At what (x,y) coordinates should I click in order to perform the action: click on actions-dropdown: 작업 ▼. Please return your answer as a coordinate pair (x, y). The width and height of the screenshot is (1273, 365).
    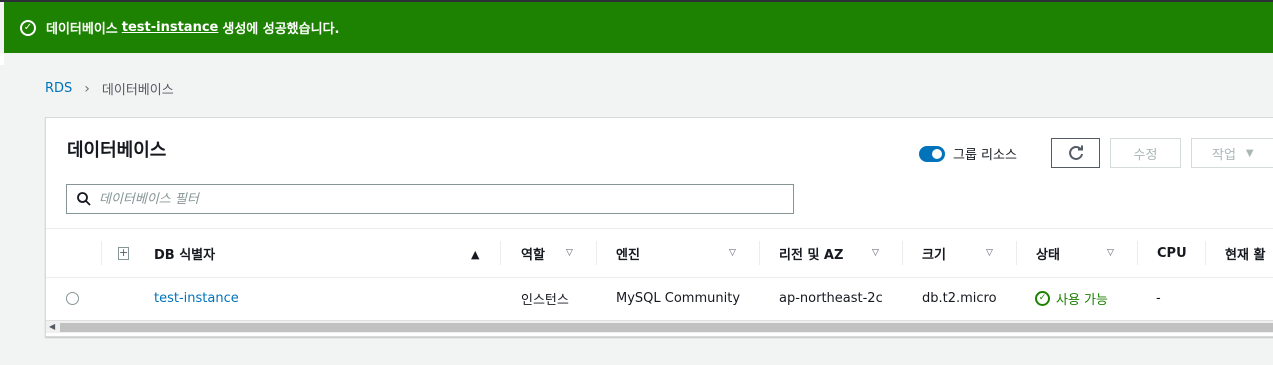
    Looking at the image, I should click on (1232, 153).